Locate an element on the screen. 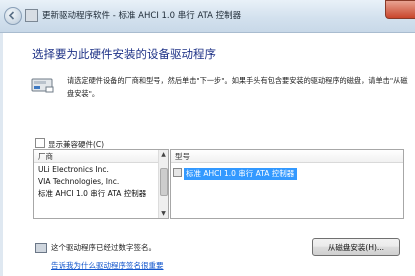  model-item-label: 标准 AHCI 1.0 串行 ATA 控制器 is located at coordinates (241, 174).